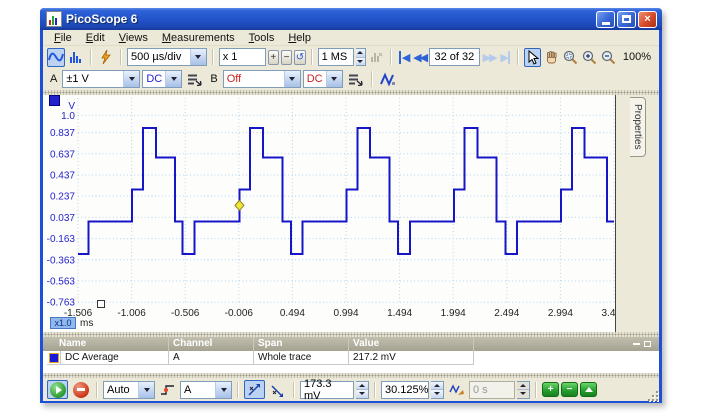 This screenshot has width=702, height=413. What do you see at coordinates (211, 358) in the screenshot?
I see `measurement-channel: A` at bounding box center [211, 358].